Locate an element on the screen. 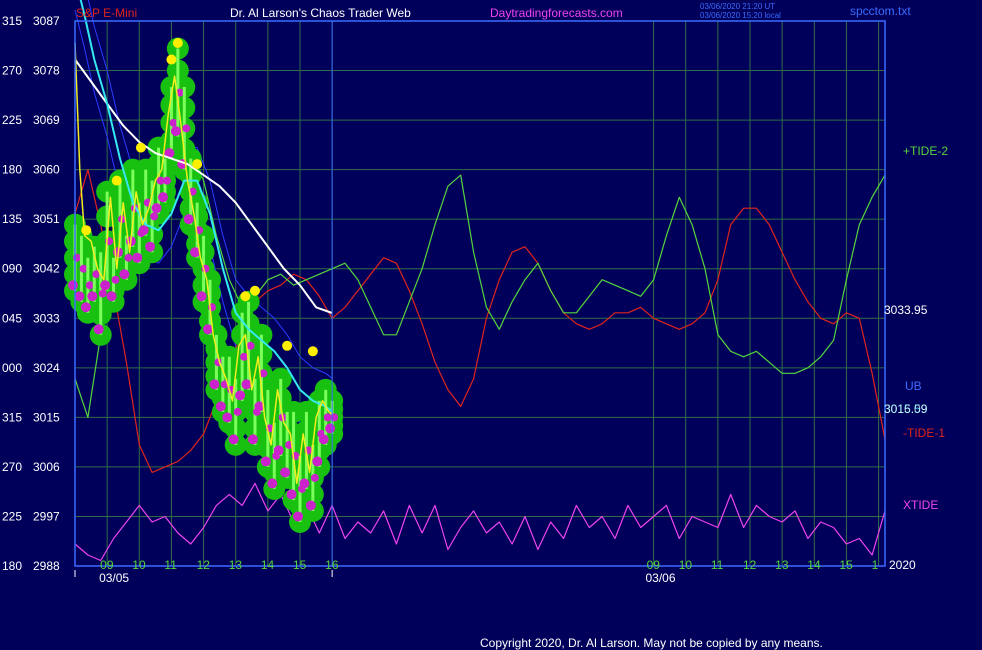 The height and width of the screenshot is (650, 982). y-price-label: 3078 is located at coordinates (46, 71).